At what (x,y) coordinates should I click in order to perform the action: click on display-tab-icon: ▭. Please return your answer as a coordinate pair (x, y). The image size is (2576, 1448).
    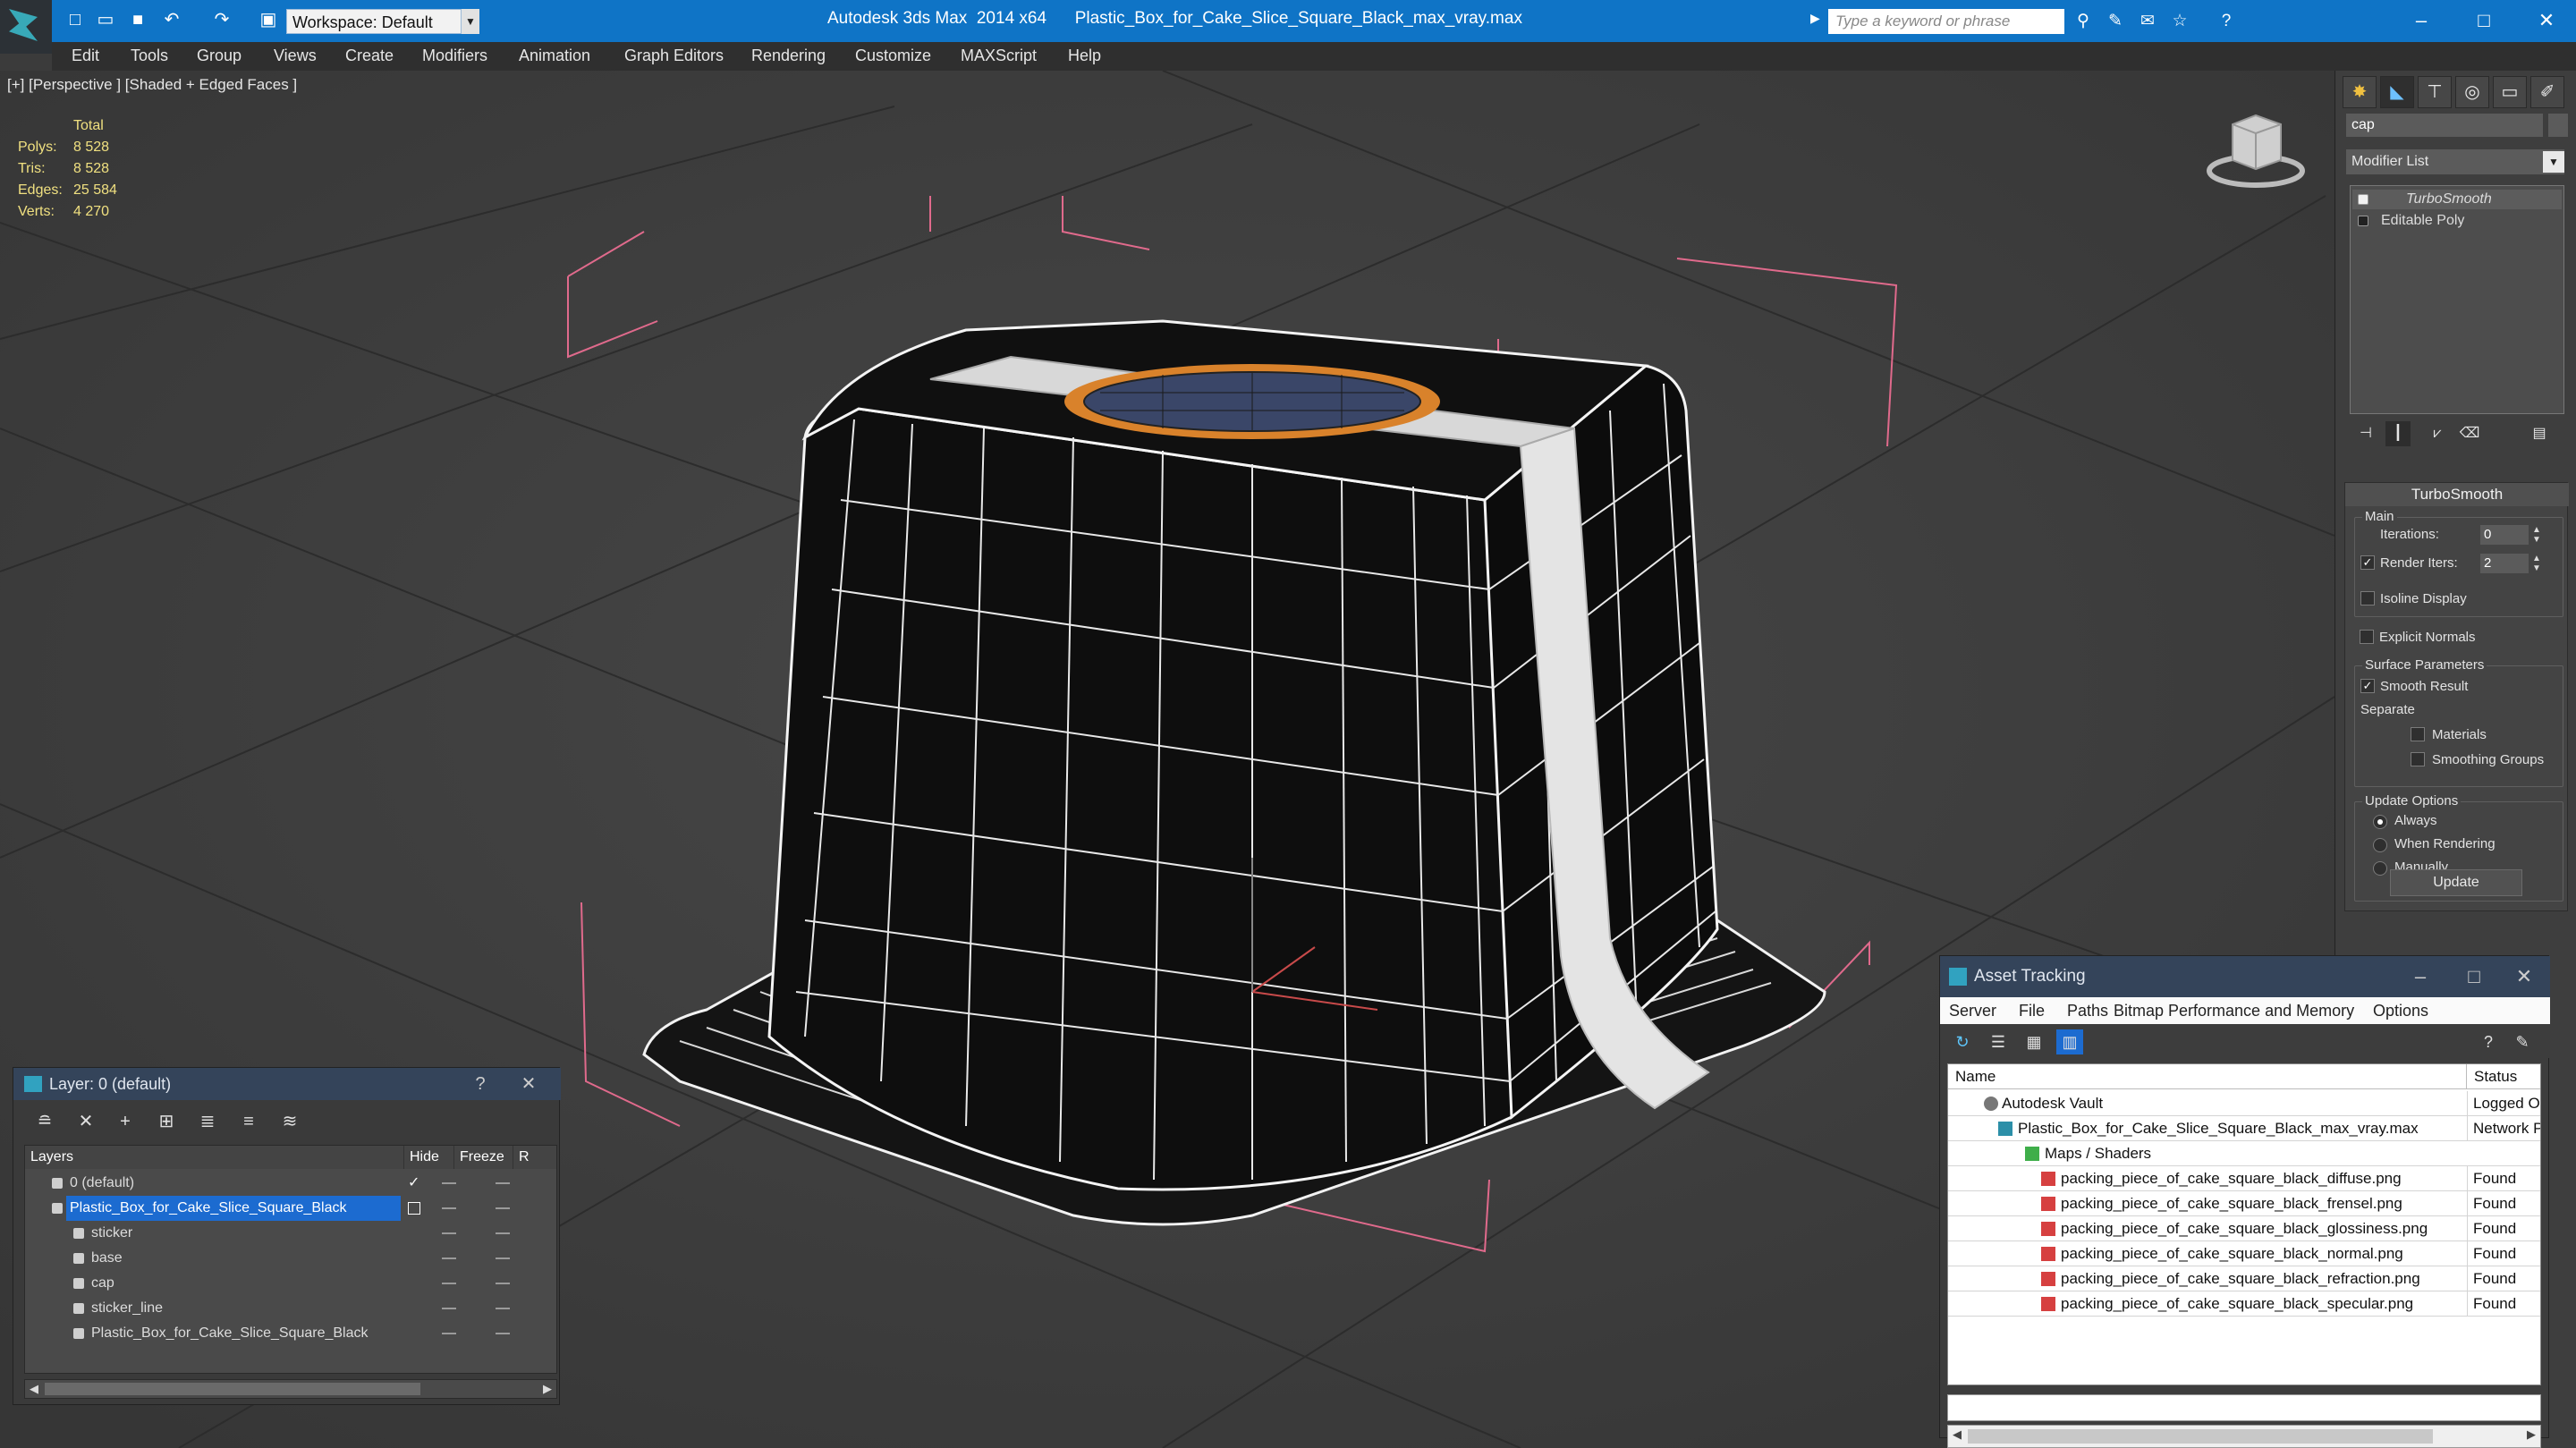
    Looking at the image, I should click on (2510, 92).